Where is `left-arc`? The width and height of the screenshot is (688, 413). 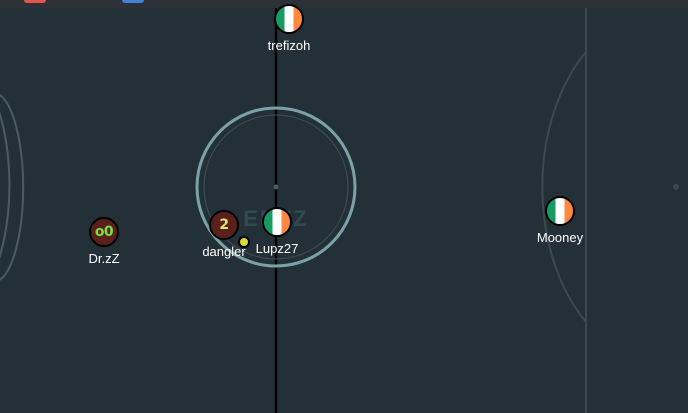
left-arc is located at coordinates (12, 187).